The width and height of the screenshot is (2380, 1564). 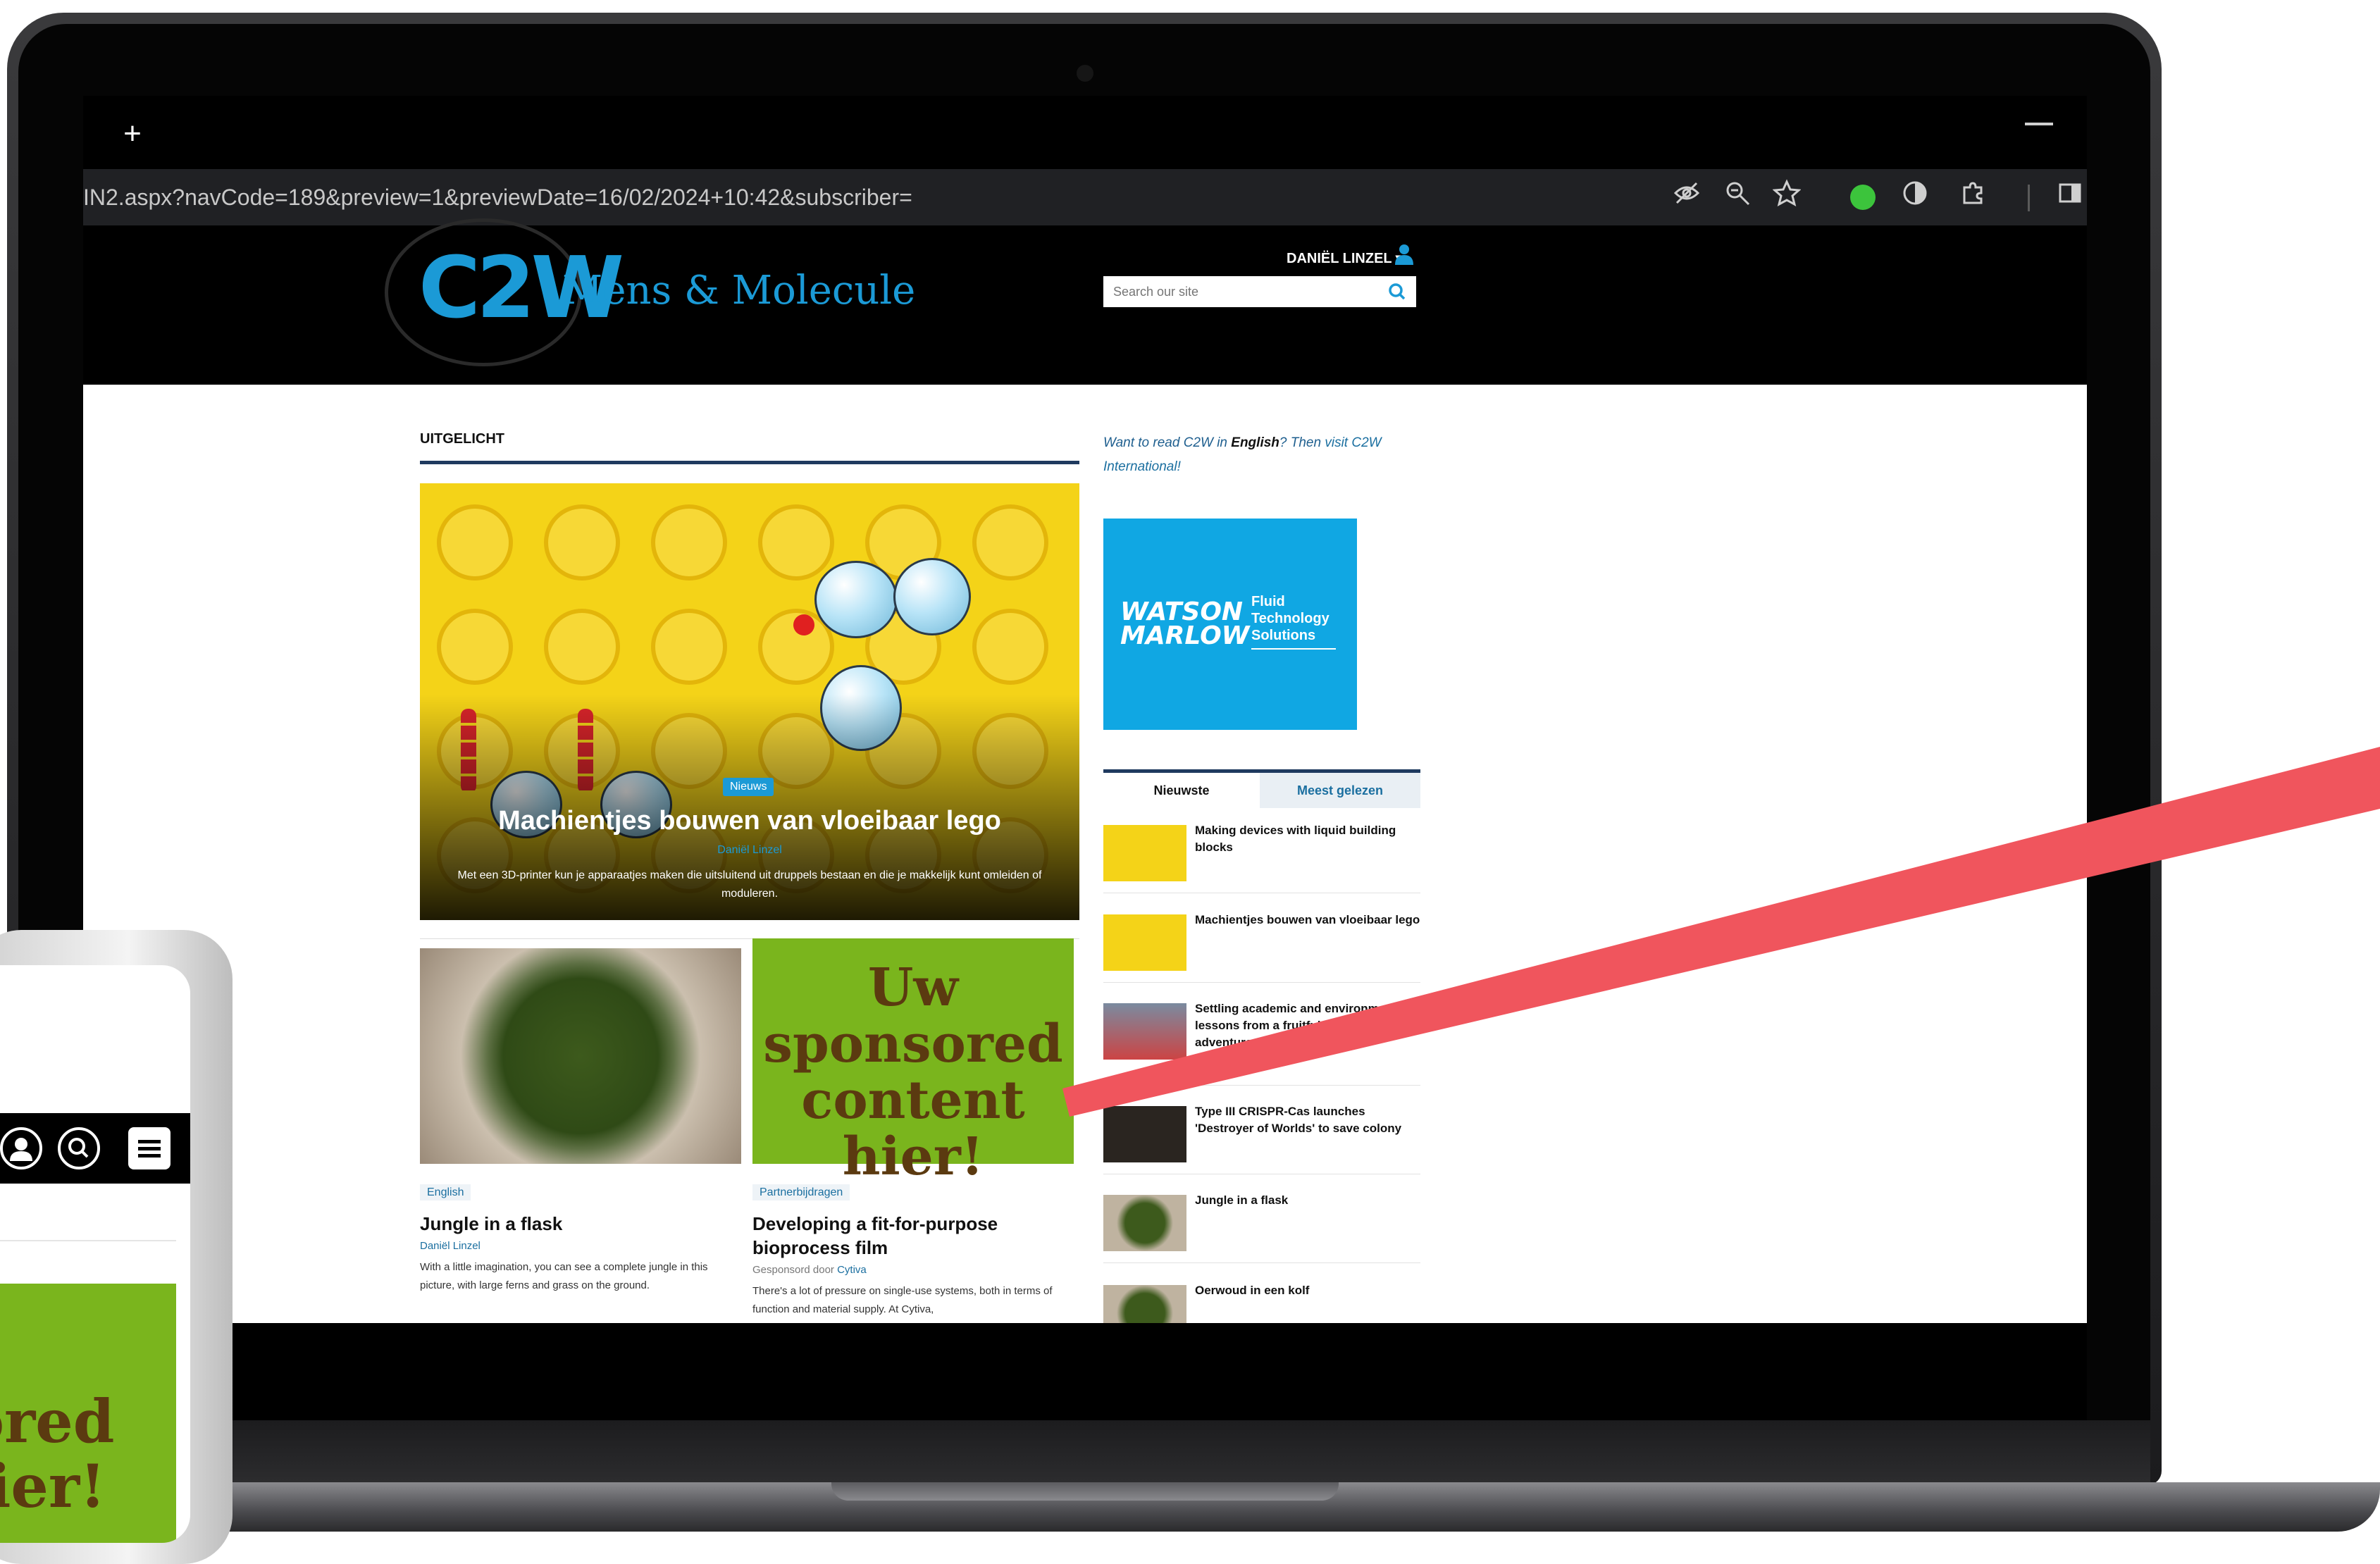 I want to click on card-title: Jungle in a flask, so click(x=580, y=1224).